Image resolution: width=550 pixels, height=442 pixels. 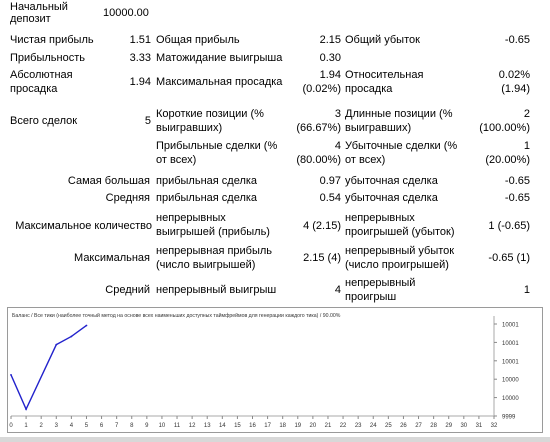 I want to click on x-tick-label: 14, so click(x=222, y=426).